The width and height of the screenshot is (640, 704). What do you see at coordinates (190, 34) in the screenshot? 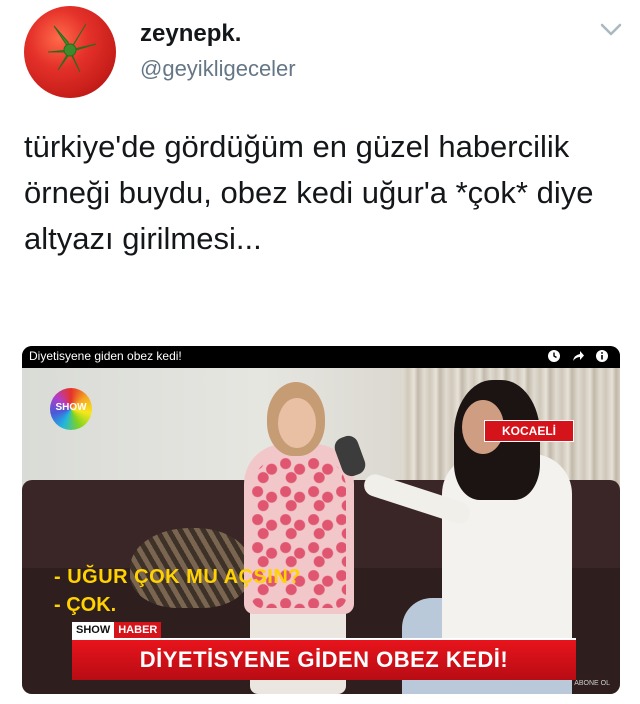
I see `display-name: zeynepk.` at bounding box center [190, 34].